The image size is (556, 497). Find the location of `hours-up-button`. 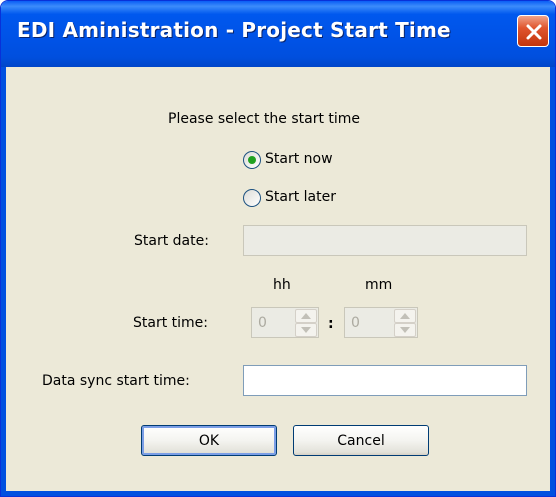

hours-up-button is located at coordinates (306, 316).